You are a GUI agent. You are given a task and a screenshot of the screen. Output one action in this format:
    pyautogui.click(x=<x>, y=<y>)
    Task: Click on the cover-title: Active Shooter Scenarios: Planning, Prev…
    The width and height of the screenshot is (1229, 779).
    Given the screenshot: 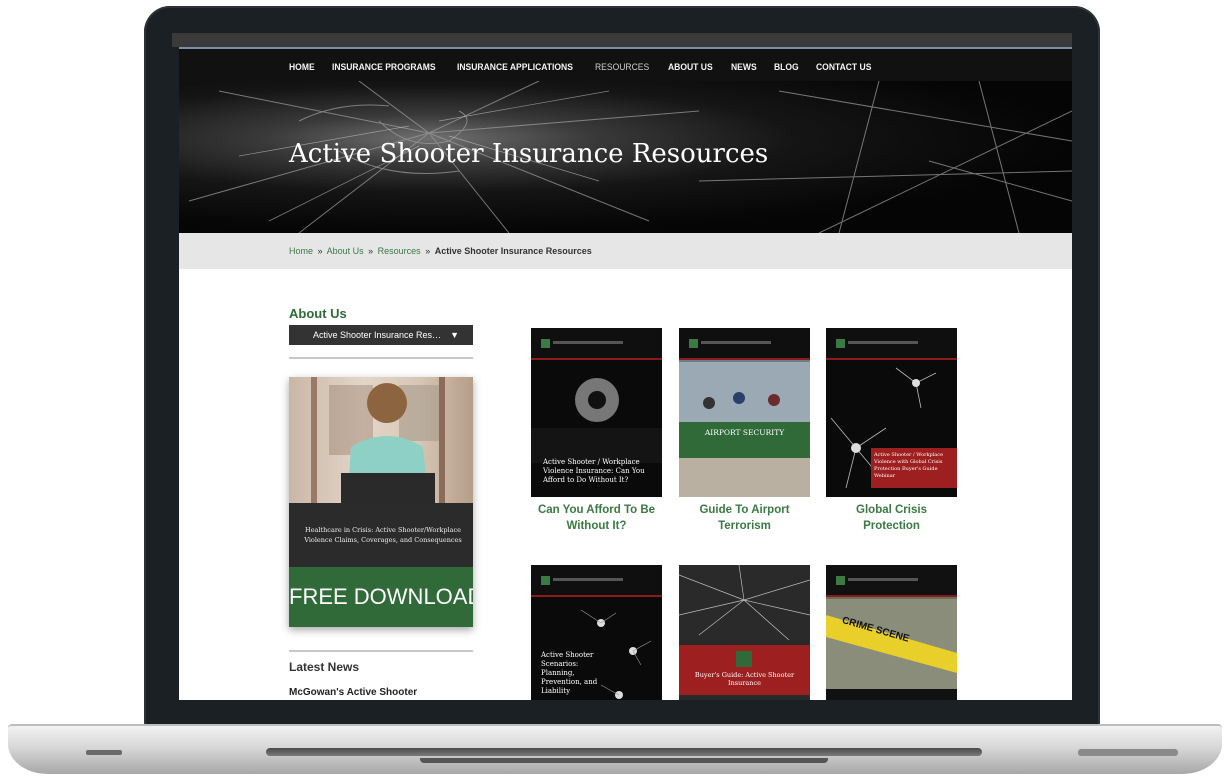 What is the action you would take?
    pyautogui.click(x=569, y=673)
    